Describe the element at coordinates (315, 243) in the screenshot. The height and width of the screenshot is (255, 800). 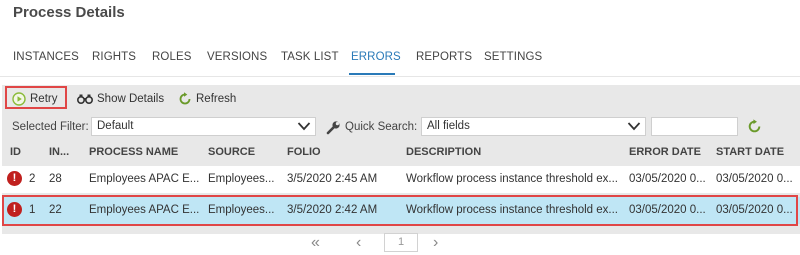
I see `first-page-icon: «` at that location.